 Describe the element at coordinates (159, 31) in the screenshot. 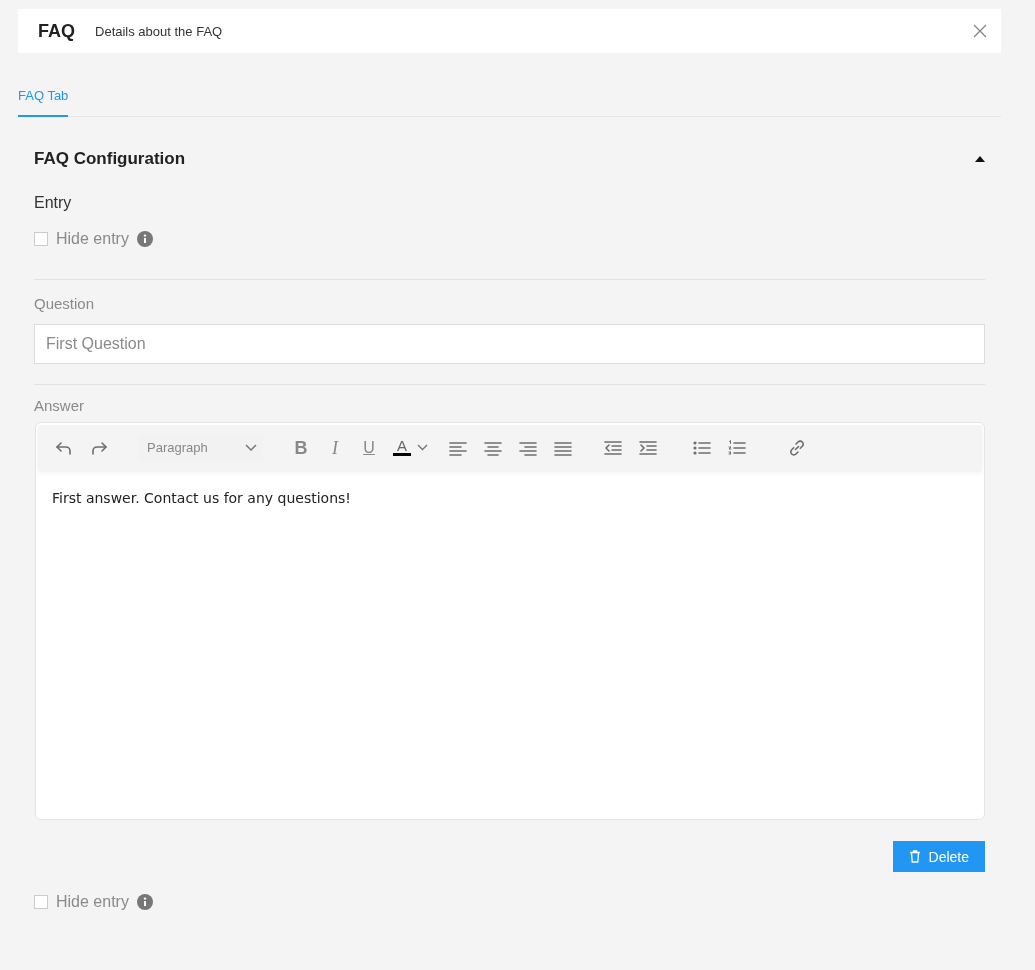

I see `header-subtitle: Details about the FAQ` at that location.